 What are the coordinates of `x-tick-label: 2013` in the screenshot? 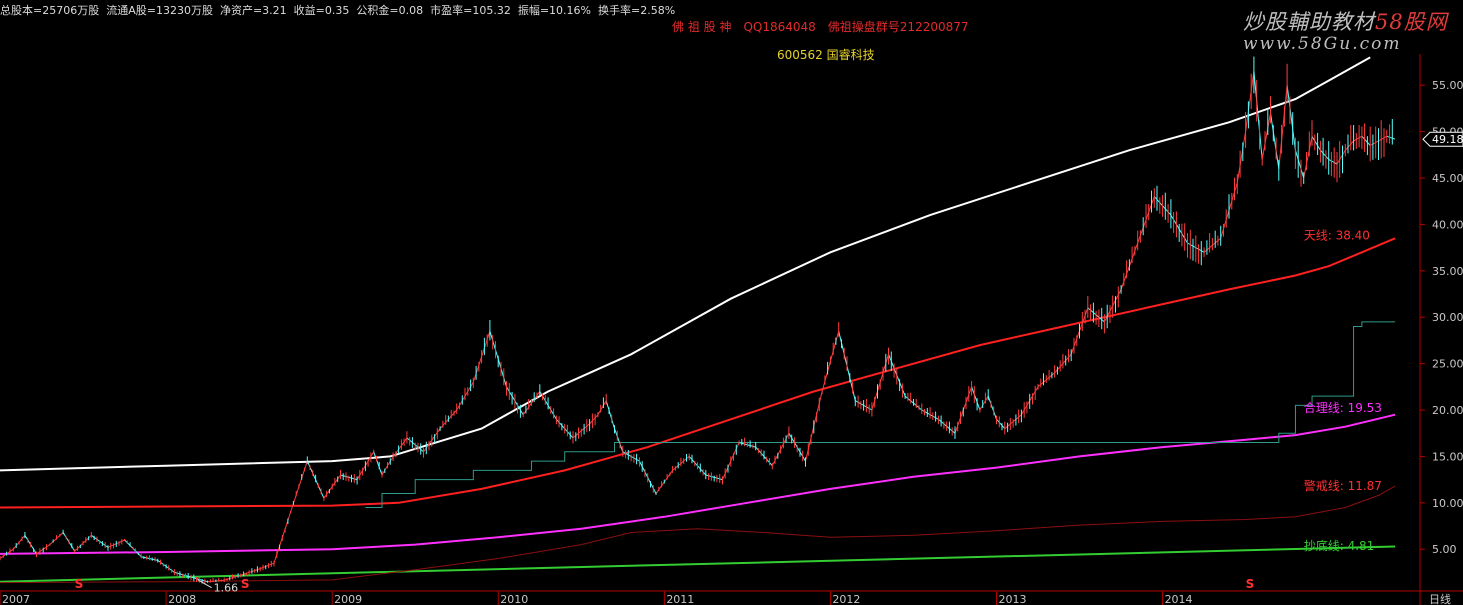 It's located at (1012, 599).